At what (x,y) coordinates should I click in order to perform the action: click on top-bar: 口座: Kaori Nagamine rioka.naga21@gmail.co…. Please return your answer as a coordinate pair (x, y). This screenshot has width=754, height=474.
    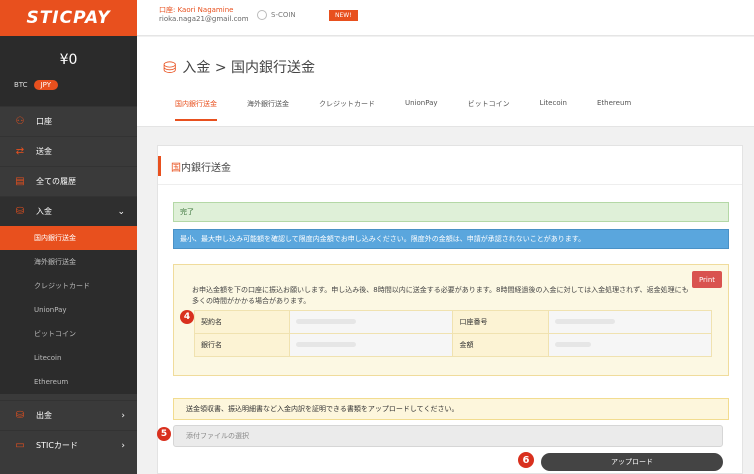
    Looking at the image, I should click on (445, 18).